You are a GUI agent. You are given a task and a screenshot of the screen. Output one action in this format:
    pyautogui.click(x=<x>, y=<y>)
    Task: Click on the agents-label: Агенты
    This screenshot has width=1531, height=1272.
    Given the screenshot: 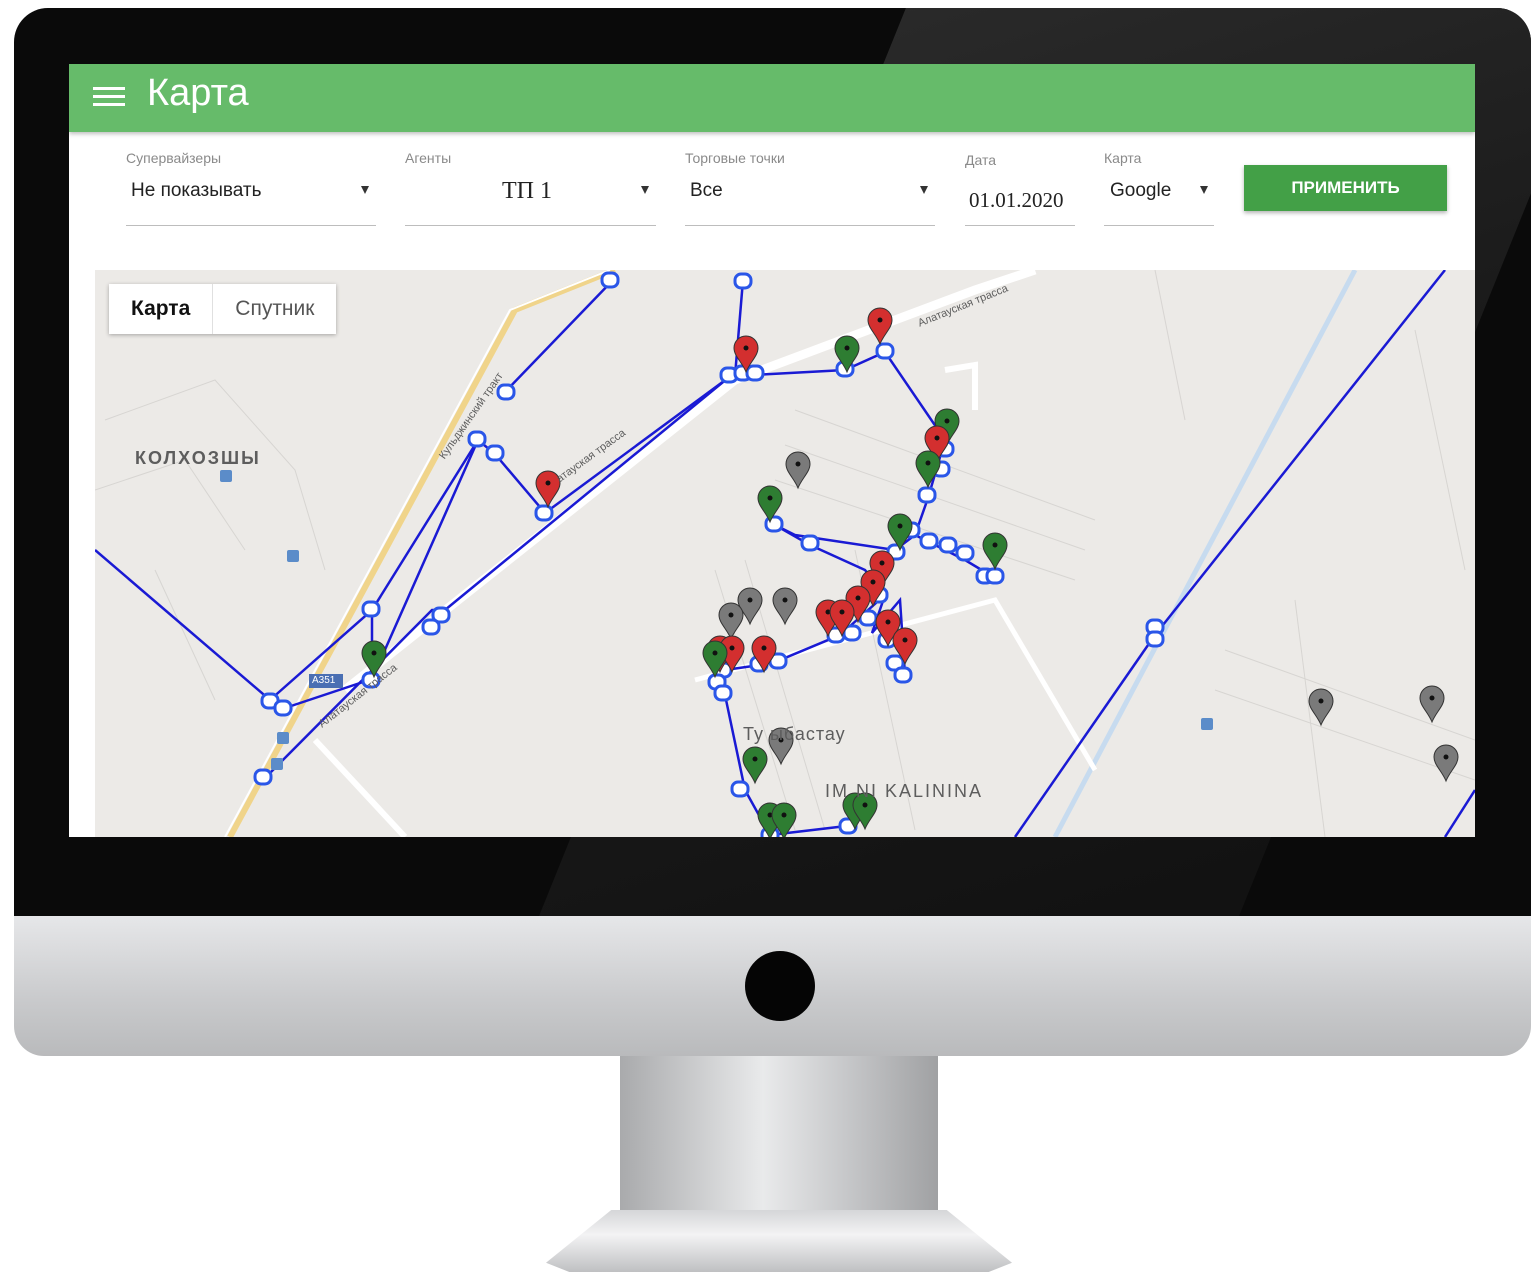 What is the action you would take?
    pyautogui.click(x=428, y=158)
    